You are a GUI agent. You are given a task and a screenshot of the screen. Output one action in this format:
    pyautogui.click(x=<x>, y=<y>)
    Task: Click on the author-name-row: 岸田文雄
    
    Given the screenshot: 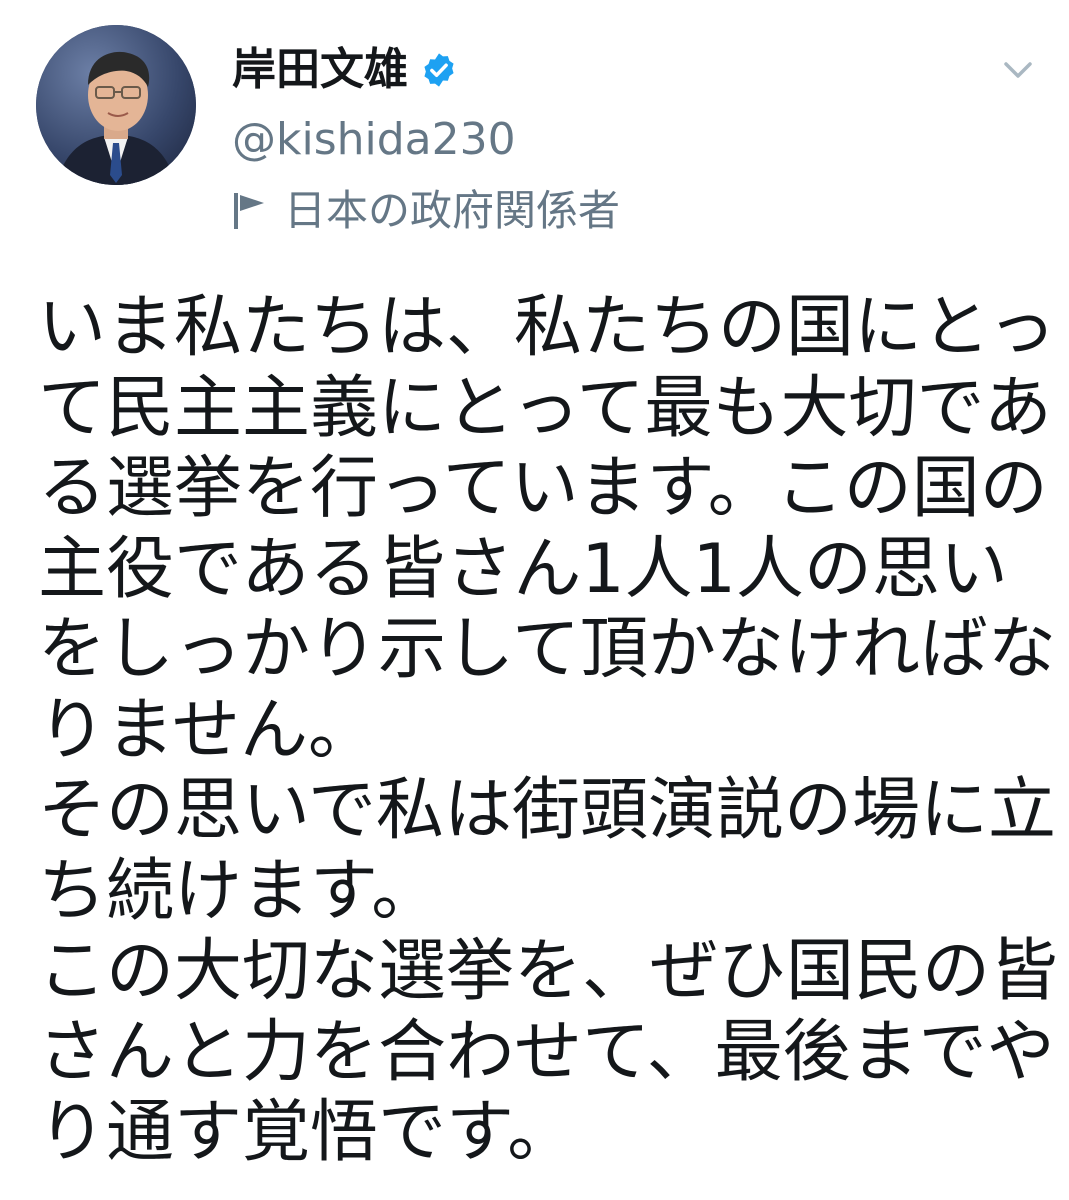 What is the action you would take?
    pyautogui.click(x=345, y=70)
    